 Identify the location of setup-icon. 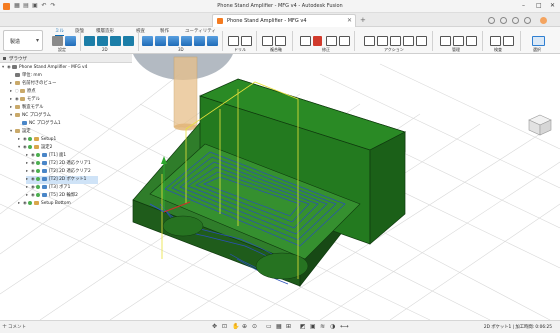
(36, 203).